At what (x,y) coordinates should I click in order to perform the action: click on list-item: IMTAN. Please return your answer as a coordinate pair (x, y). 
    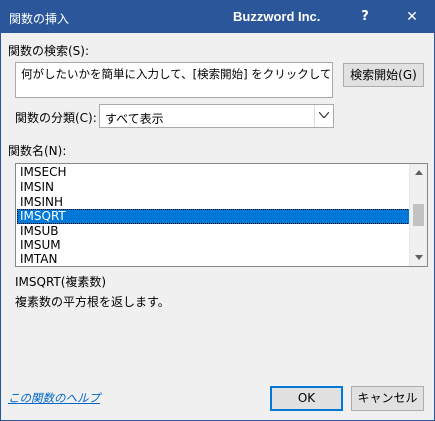
    Looking at the image, I should click on (213, 259).